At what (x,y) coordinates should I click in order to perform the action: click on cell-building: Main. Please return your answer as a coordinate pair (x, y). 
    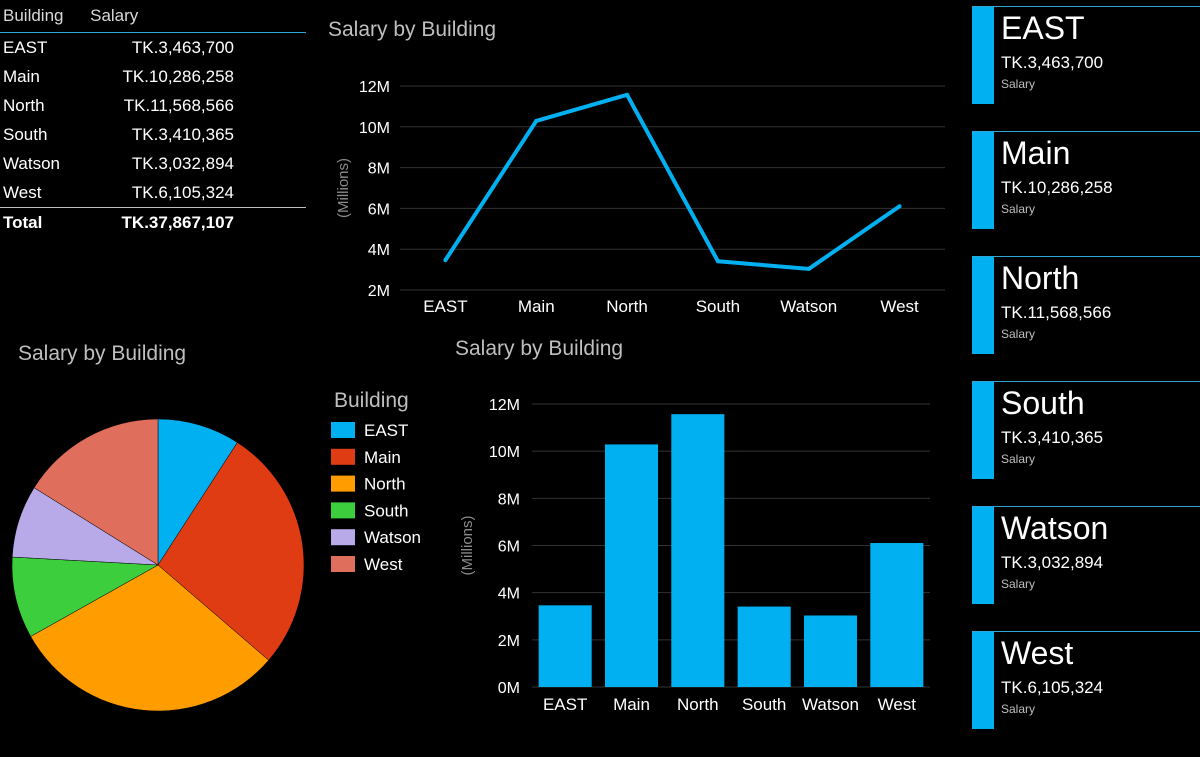
    Looking at the image, I should click on (21, 76).